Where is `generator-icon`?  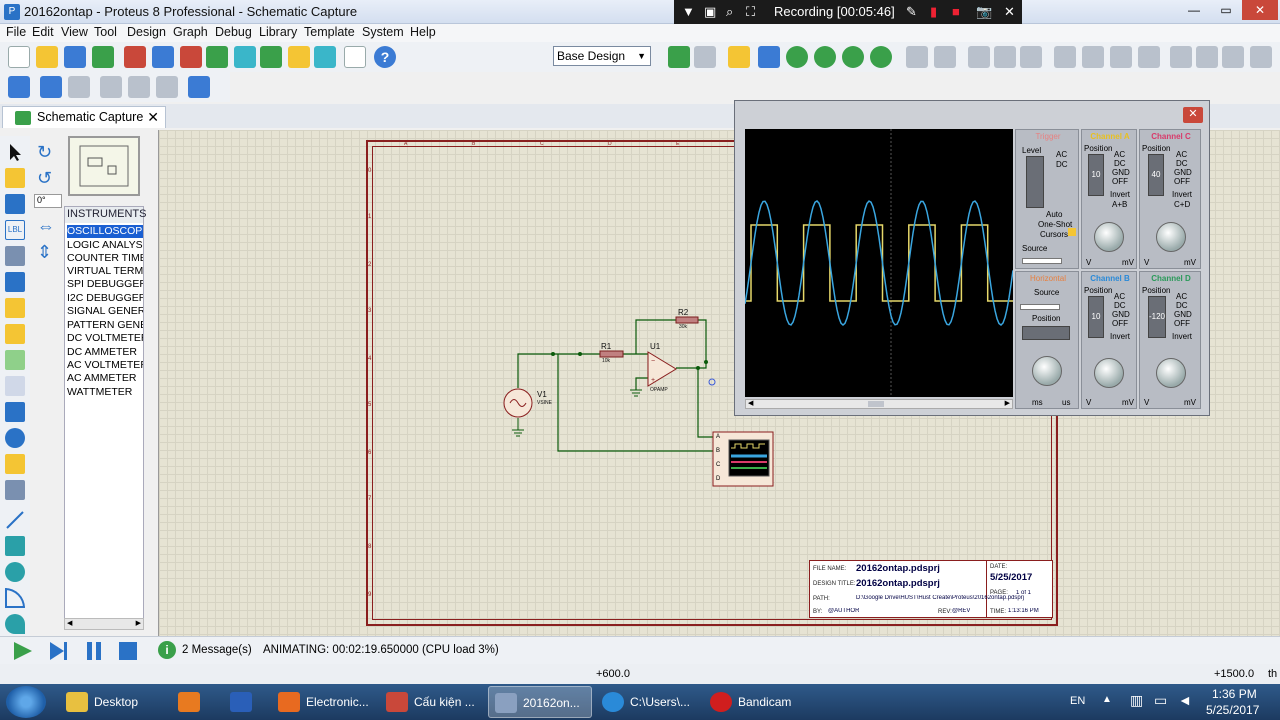
generator-icon is located at coordinates (15, 438).